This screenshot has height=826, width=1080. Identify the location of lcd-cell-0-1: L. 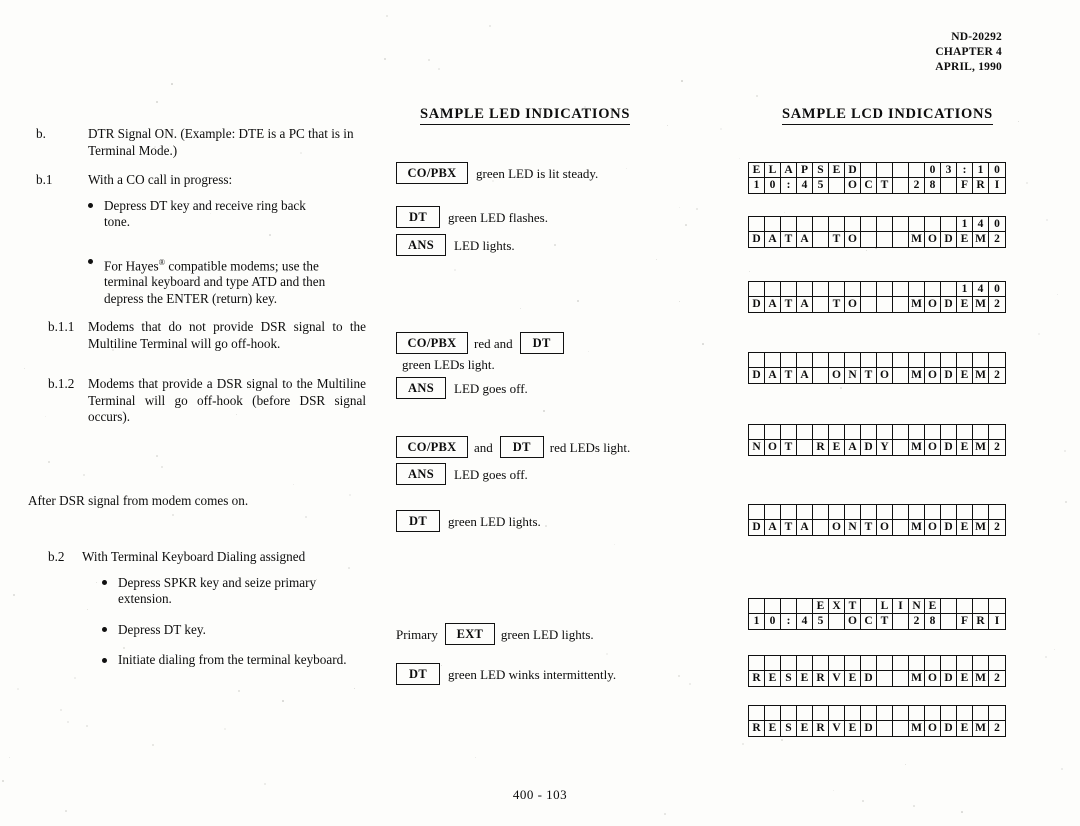
(773, 170).